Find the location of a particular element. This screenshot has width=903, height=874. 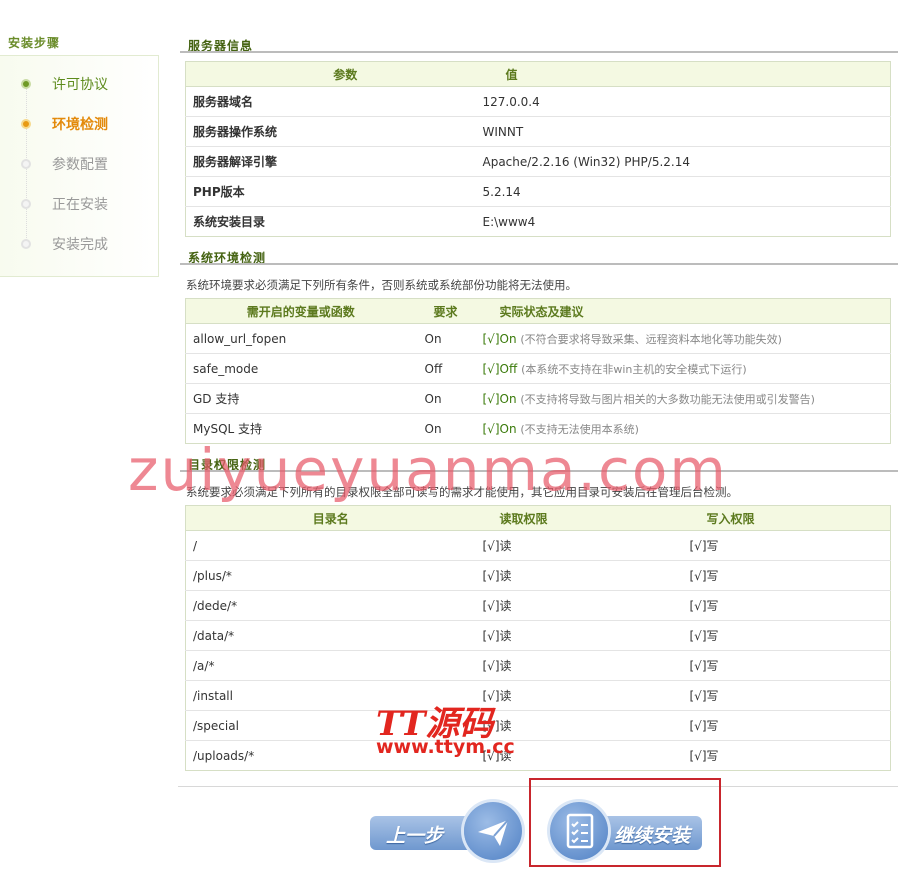

status-note: (不符合要求将导致采集、远程资料本地化等功能失效) is located at coordinates (651, 339).